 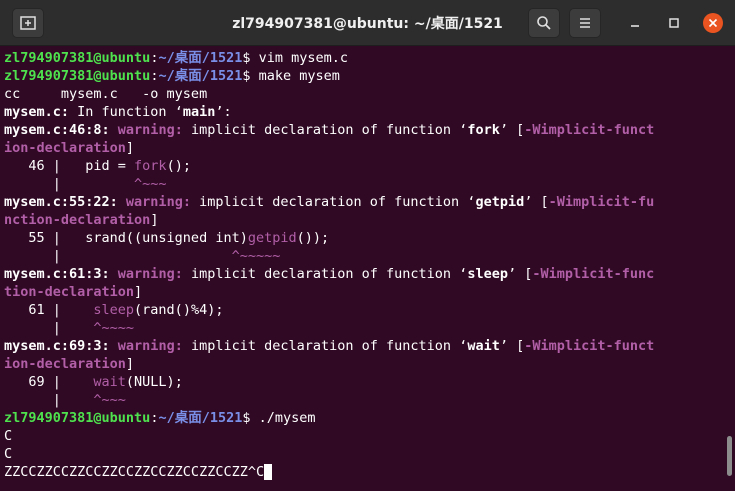 I want to click on maximize-icon, so click(x=674, y=23).